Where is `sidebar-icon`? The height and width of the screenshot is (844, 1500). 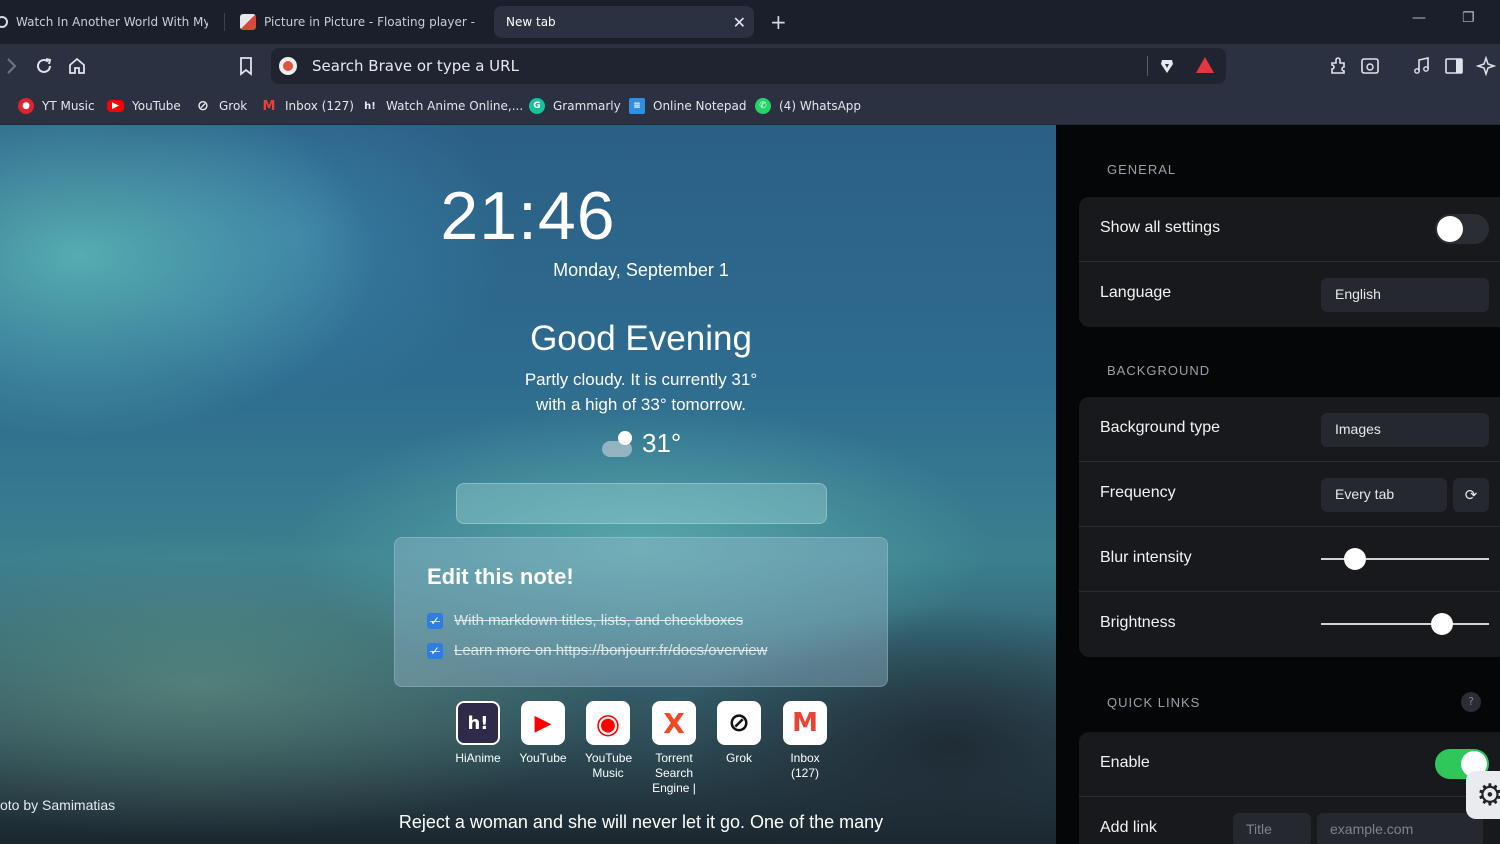 sidebar-icon is located at coordinates (1454, 66).